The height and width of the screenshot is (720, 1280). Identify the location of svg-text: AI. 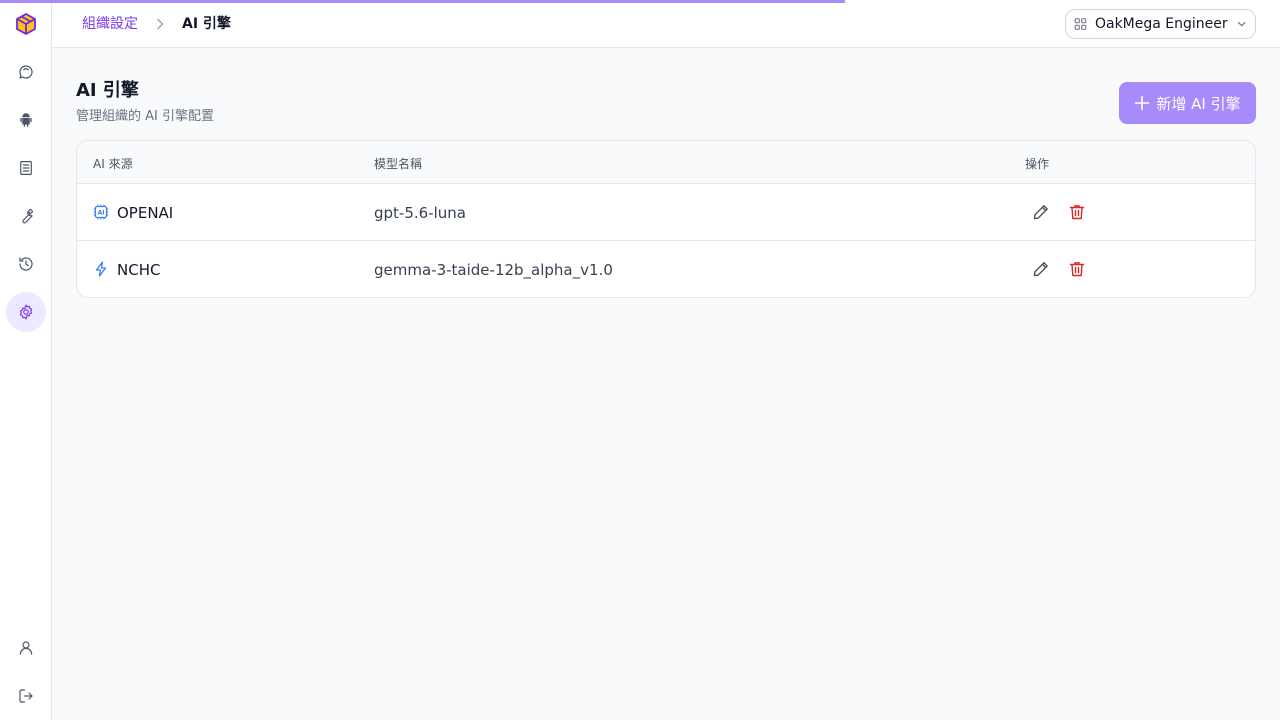
(100, 213).